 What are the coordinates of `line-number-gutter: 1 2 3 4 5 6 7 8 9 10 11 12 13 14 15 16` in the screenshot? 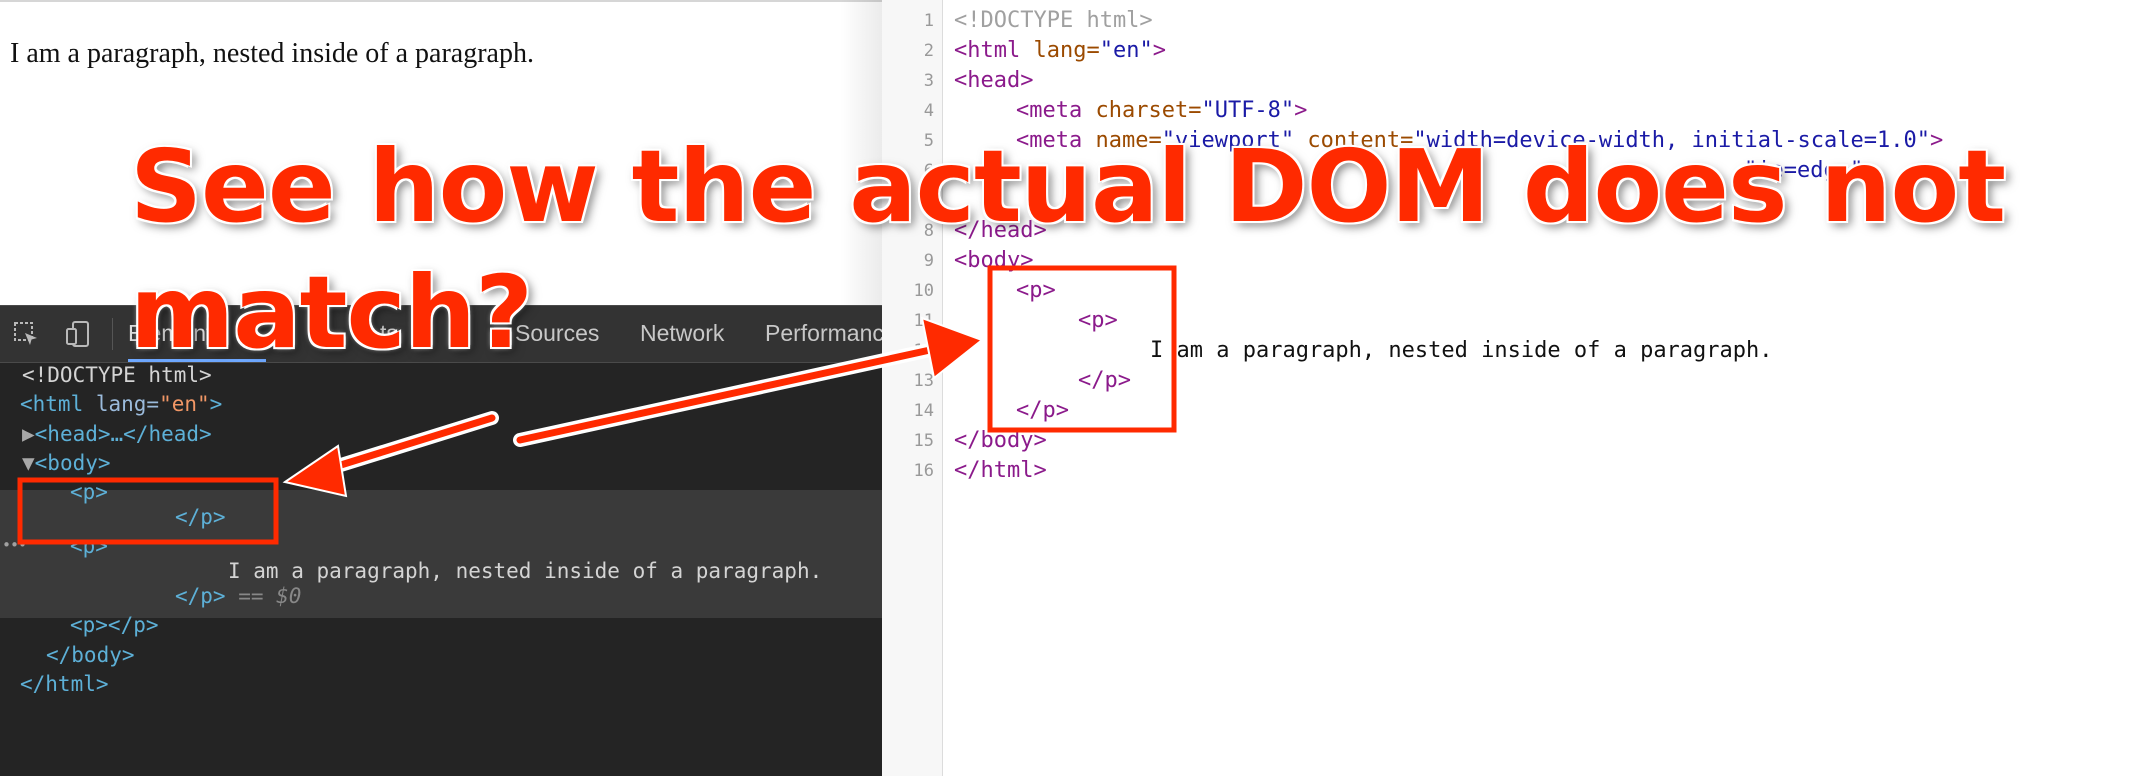 It's located at (912, 388).